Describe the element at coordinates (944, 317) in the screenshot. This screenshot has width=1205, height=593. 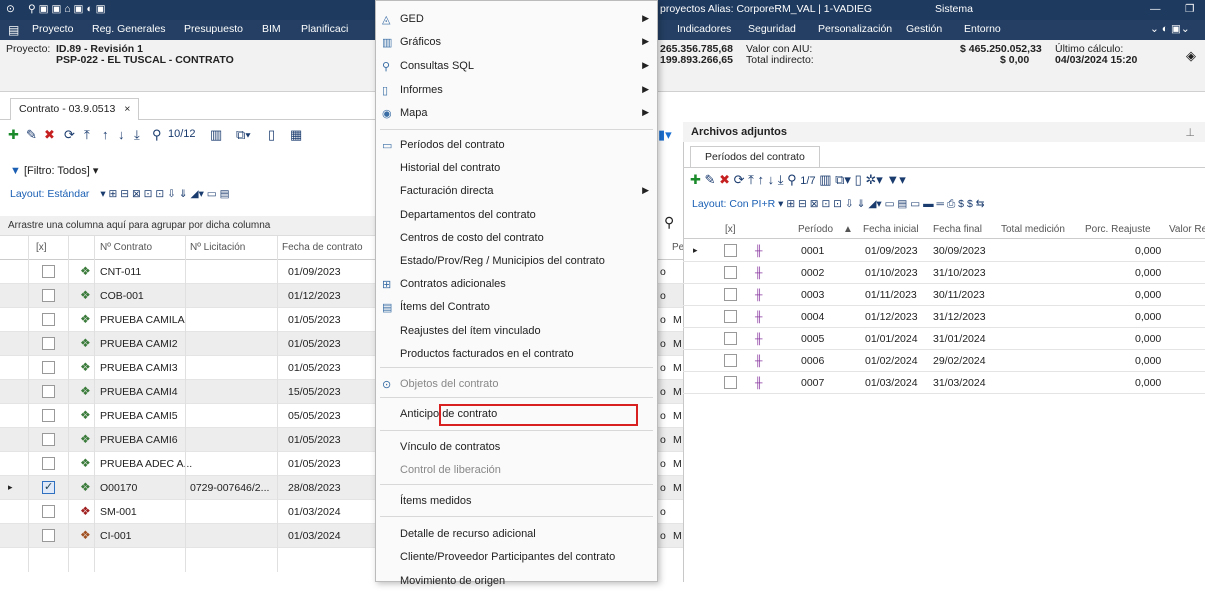
I see `period-row: ╫ 0004 01/12/2023 31/12/2023 0,000` at that location.